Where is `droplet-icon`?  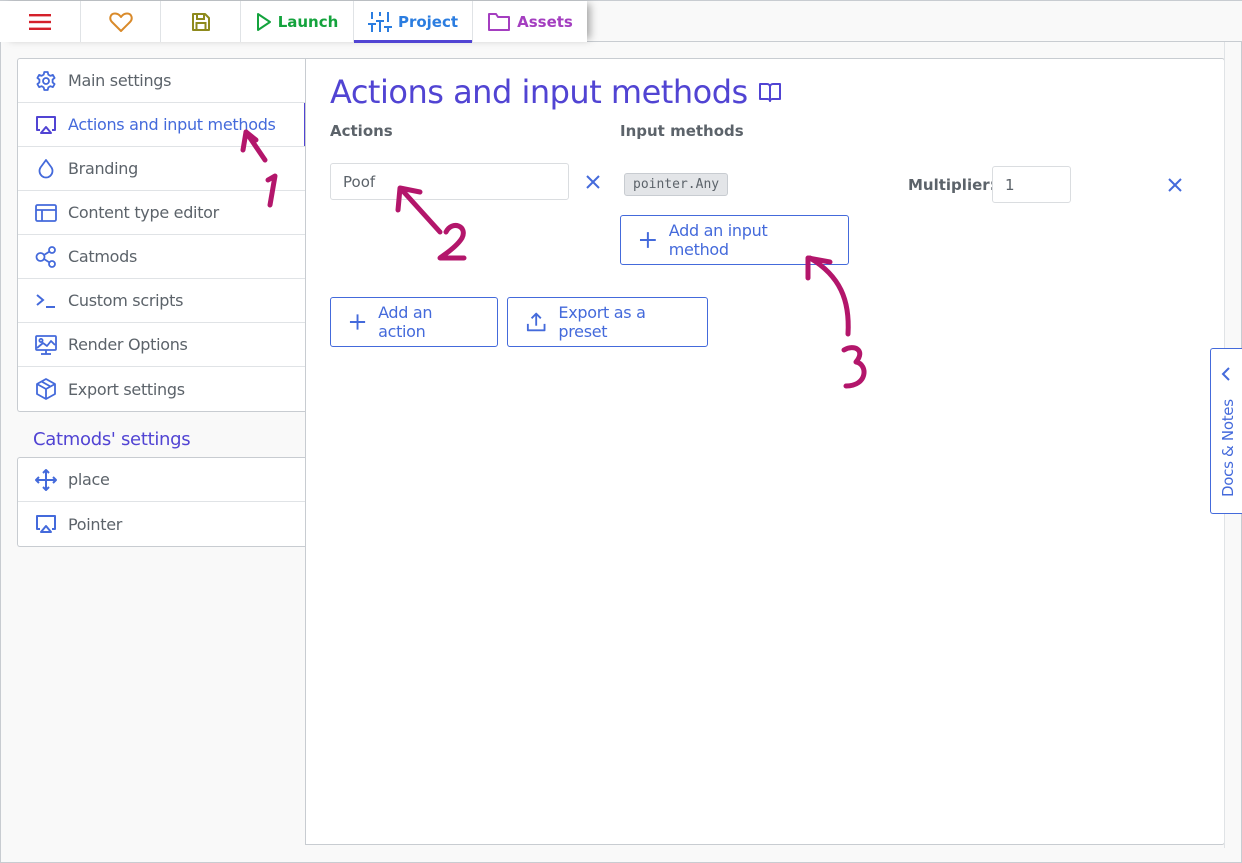
droplet-icon is located at coordinates (46, 169).